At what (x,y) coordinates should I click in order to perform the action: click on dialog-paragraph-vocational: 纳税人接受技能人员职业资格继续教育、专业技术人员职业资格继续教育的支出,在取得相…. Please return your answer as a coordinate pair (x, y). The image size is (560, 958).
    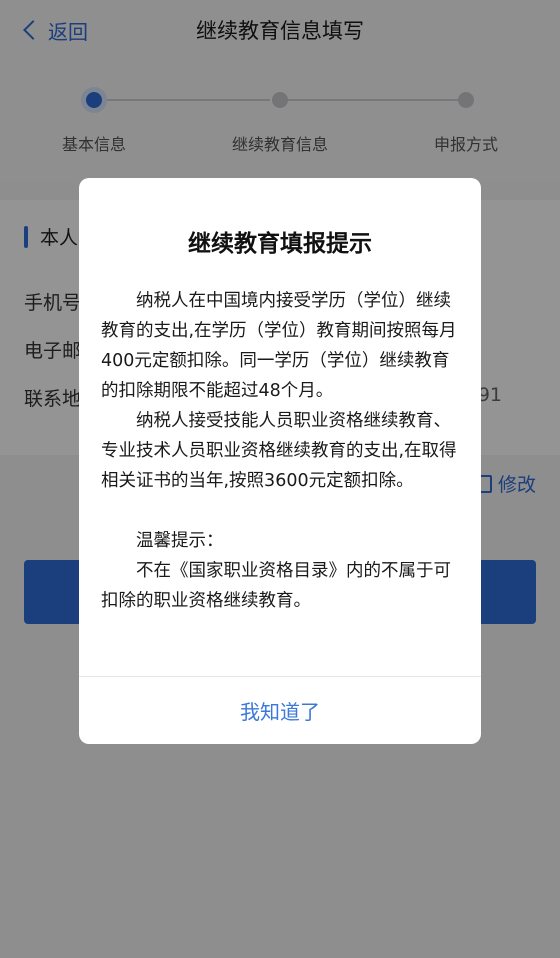
    Looking at the image, I should click on (279, 451).